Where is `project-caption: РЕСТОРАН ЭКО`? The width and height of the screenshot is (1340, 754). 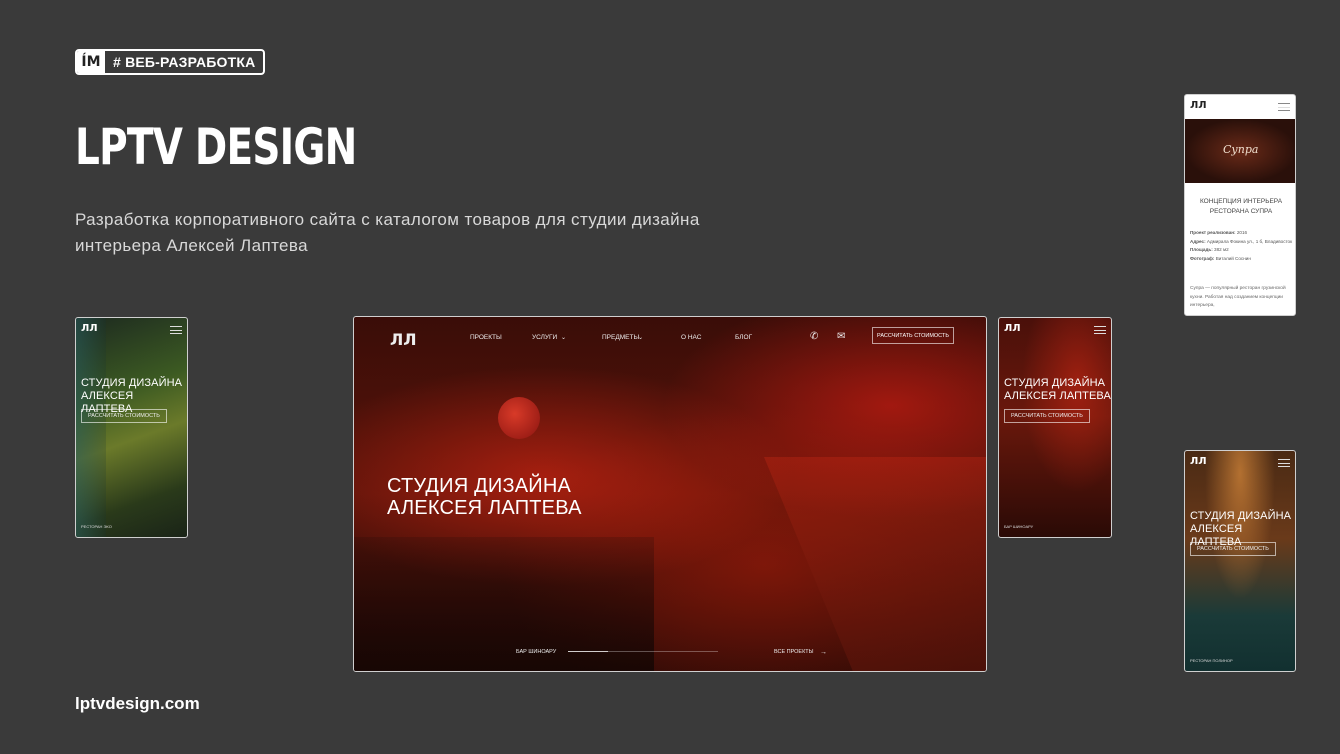
project-caption: РЕСТОРАН ЭКО is located at coordinates (96, 526).